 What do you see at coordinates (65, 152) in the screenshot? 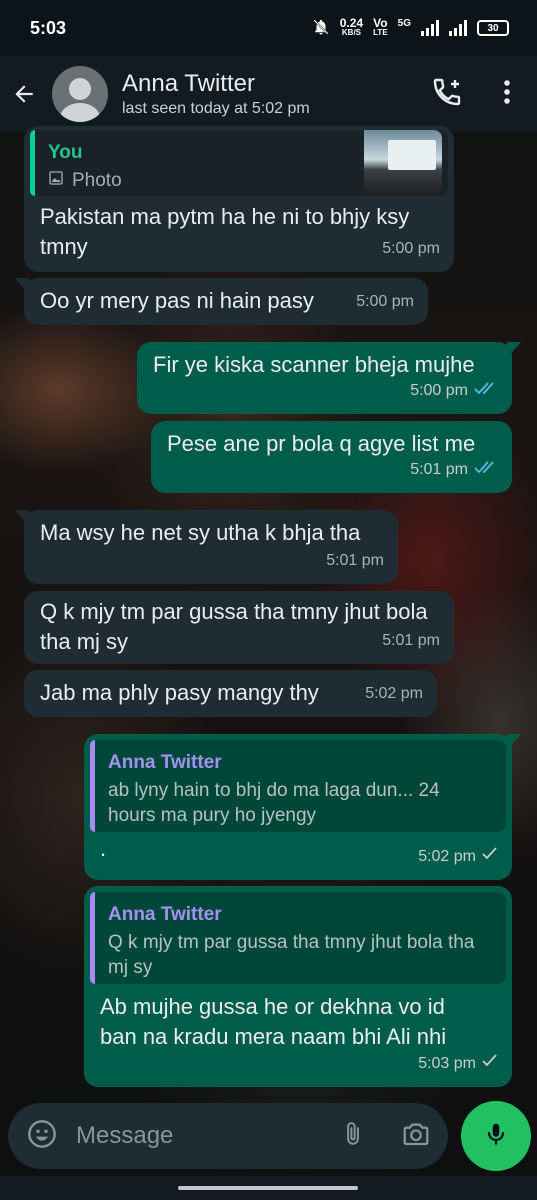
I see `reply-author: You` at bounding box center [65, 152].